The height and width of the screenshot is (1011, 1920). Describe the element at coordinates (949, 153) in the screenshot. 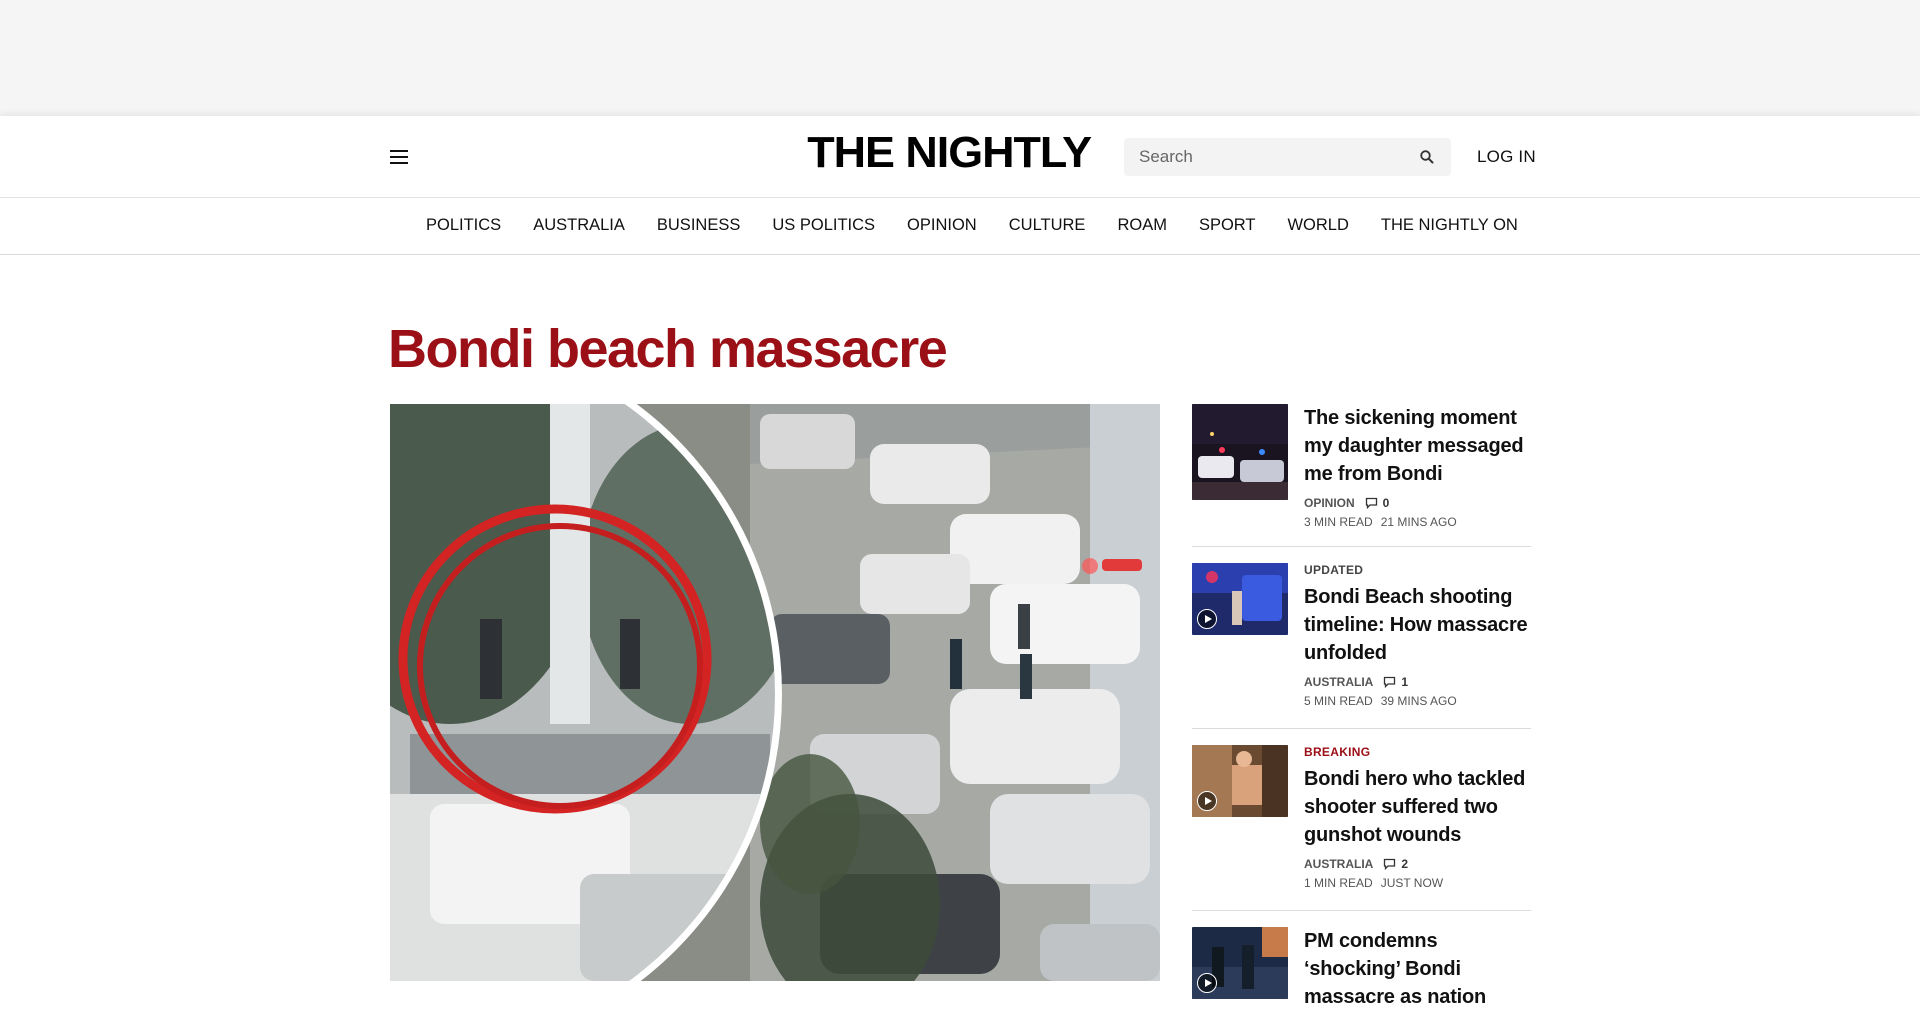

I see `site-logo: THE NIGHTLY` at that location.